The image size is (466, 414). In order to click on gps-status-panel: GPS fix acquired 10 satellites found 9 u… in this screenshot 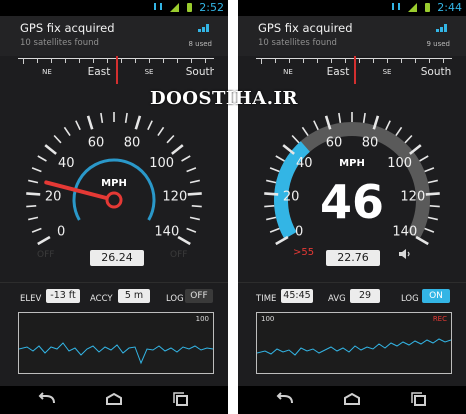, I will do `click(352, 36)`.